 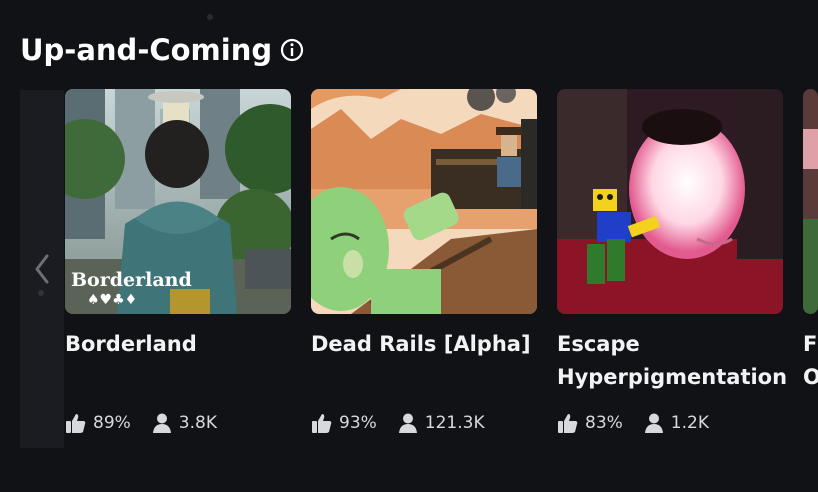 I want to click on like-ratio: 83%, so click(x=590, y=423).